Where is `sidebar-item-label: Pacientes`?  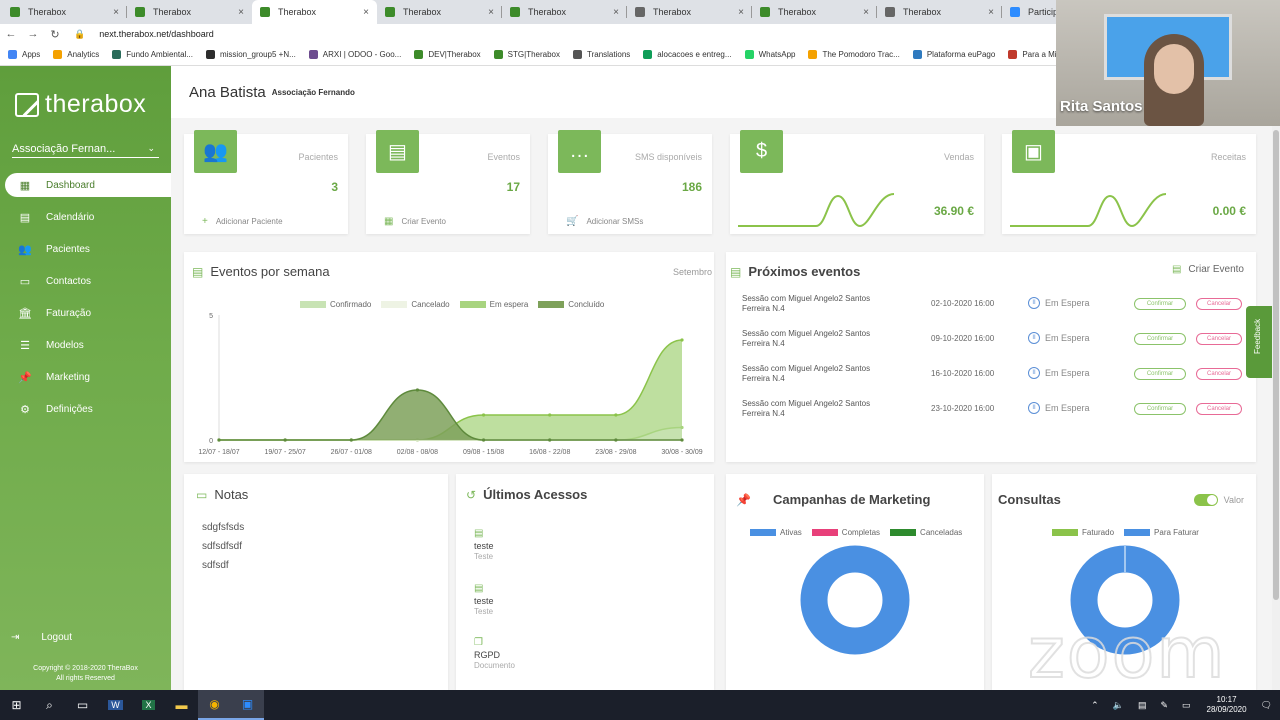
sidebar-item-label: Pacientes is located at coordinates (68, 249).